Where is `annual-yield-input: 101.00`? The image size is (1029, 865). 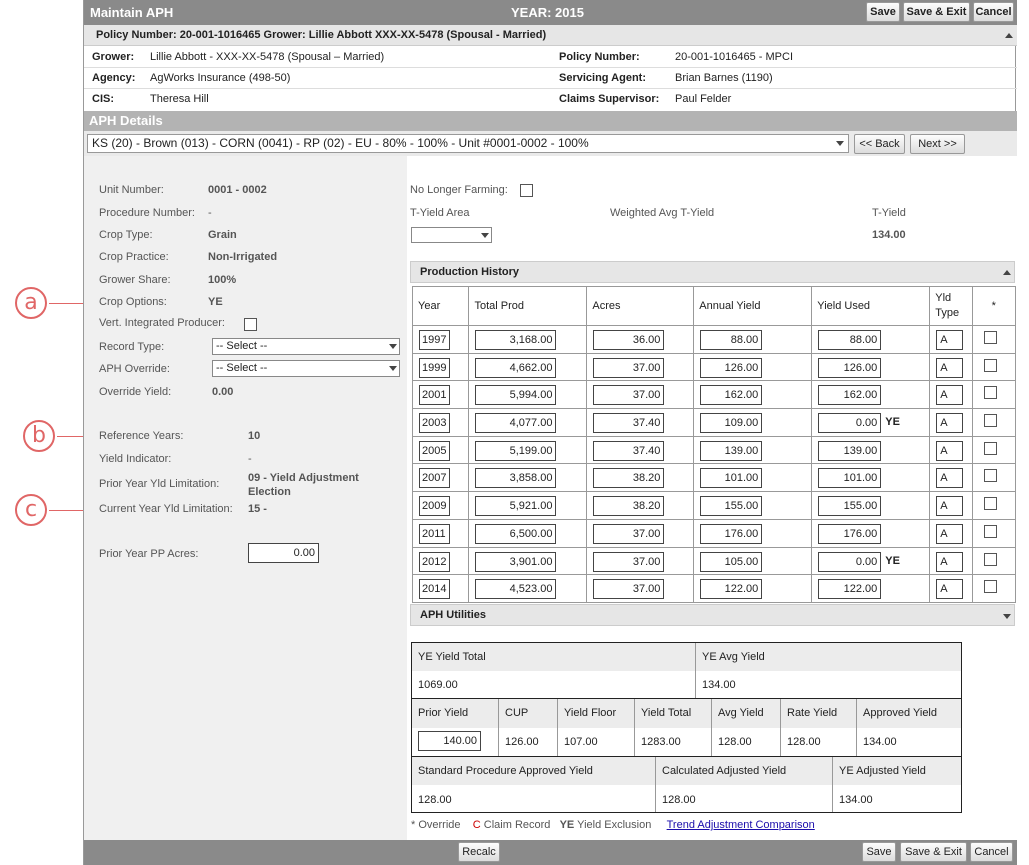 annual-yield-input: 101.00 is located at coordinates (731, 478).